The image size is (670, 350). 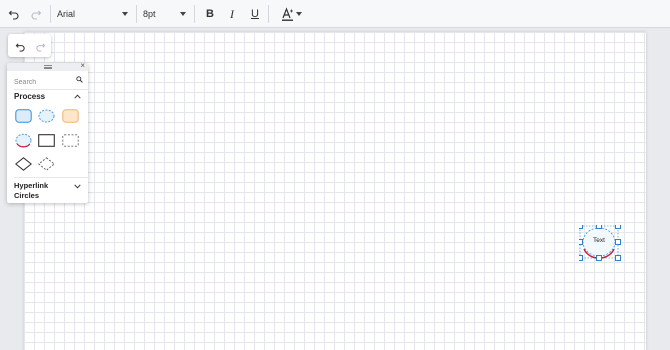 What do you see at coordinates (70, 140) in the screenshot?
I see `rectangle-dashed-shape` at bounding box center [70, 140].